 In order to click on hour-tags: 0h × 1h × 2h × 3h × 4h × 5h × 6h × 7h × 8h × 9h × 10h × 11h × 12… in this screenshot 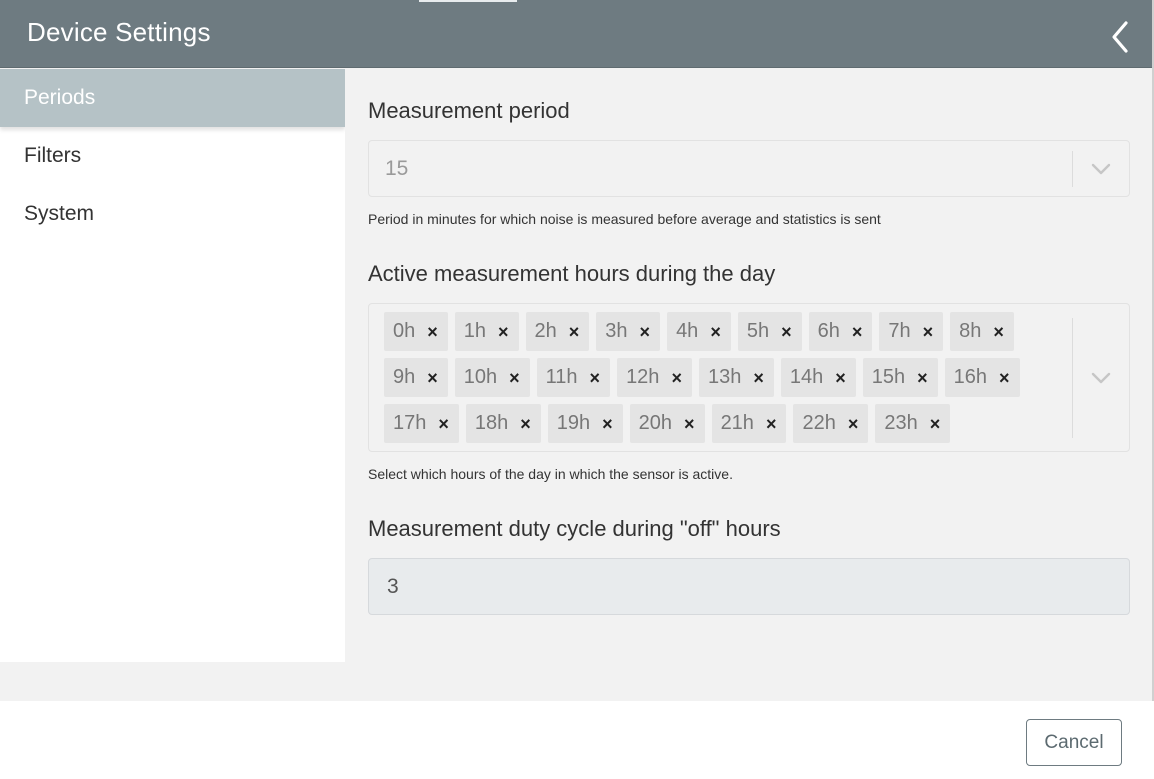, I will do `click(729, 381)`.